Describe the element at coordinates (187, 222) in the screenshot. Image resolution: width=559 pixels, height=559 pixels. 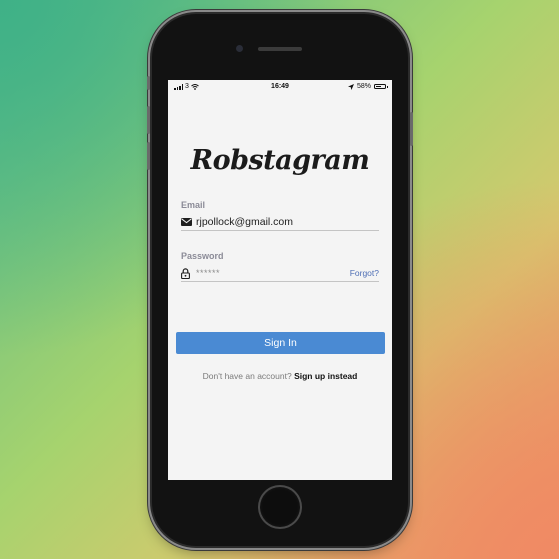
I see `mail-icon` at that location.